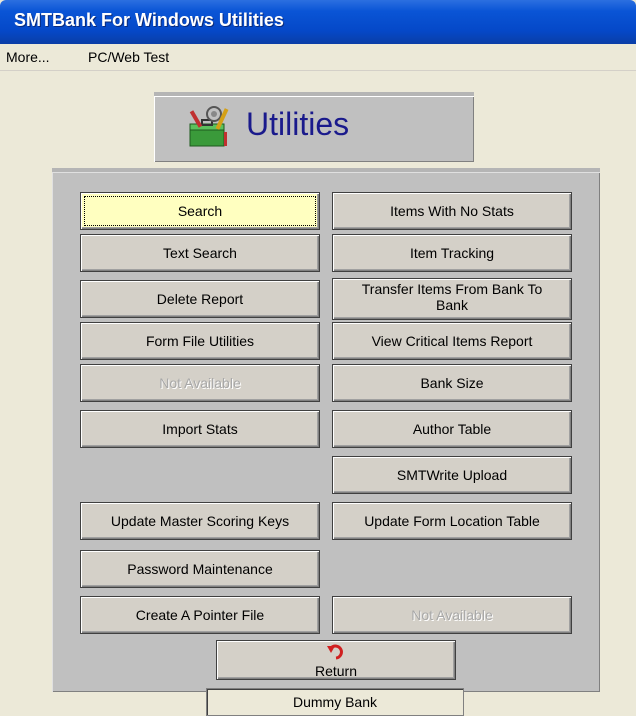 This screenshot has width=636, height=716. Describe the element at coordinates (200, 569) in the screenshot. I see `password-maintenance-button: Password Maintenance` at that location.